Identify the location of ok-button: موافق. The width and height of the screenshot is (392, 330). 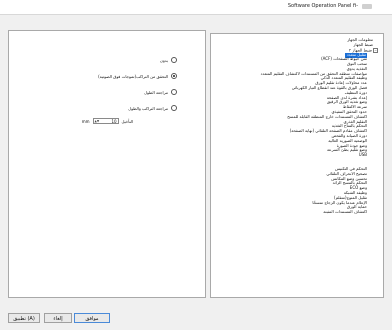
(92, 318).